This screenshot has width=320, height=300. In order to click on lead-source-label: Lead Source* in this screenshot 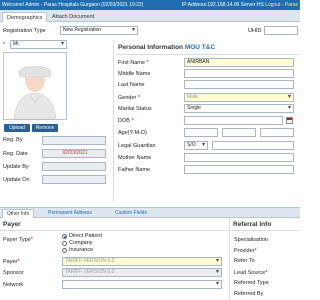, I will do `click(251, 273)`.